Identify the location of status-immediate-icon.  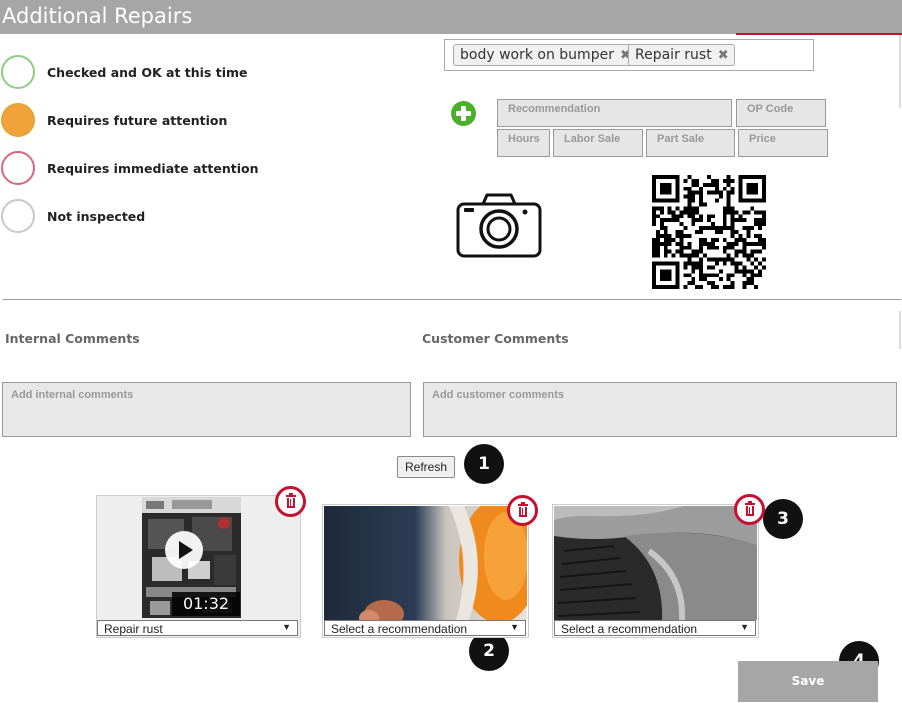
(18, 168).